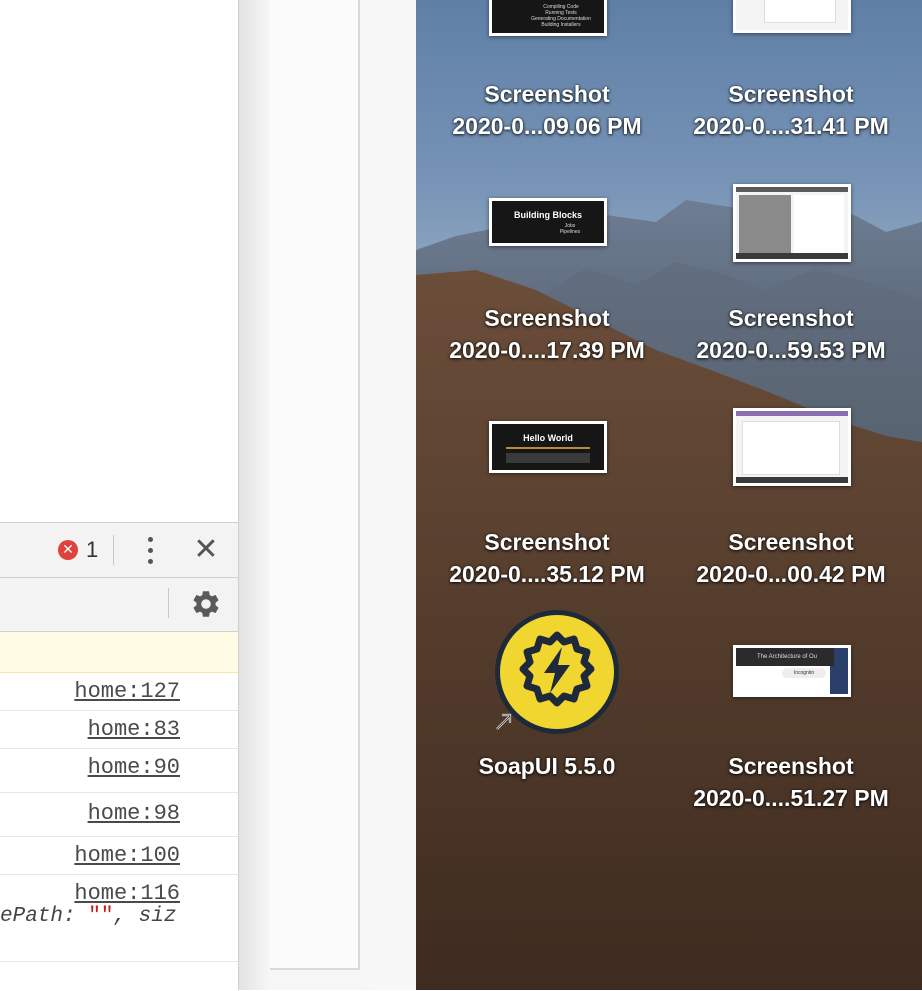 The image size is (922, 991). I want to click on thumbnail-panel, so click(765, 224).